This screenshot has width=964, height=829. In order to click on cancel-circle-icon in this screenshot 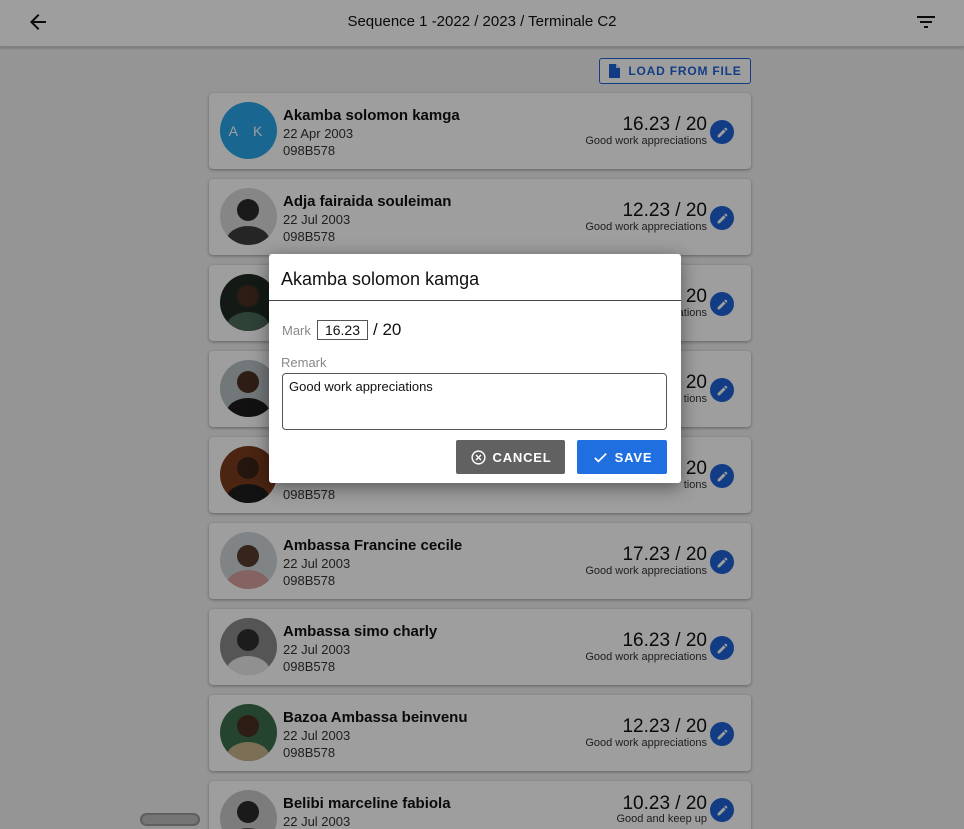, I will do `click(478, 457)`.